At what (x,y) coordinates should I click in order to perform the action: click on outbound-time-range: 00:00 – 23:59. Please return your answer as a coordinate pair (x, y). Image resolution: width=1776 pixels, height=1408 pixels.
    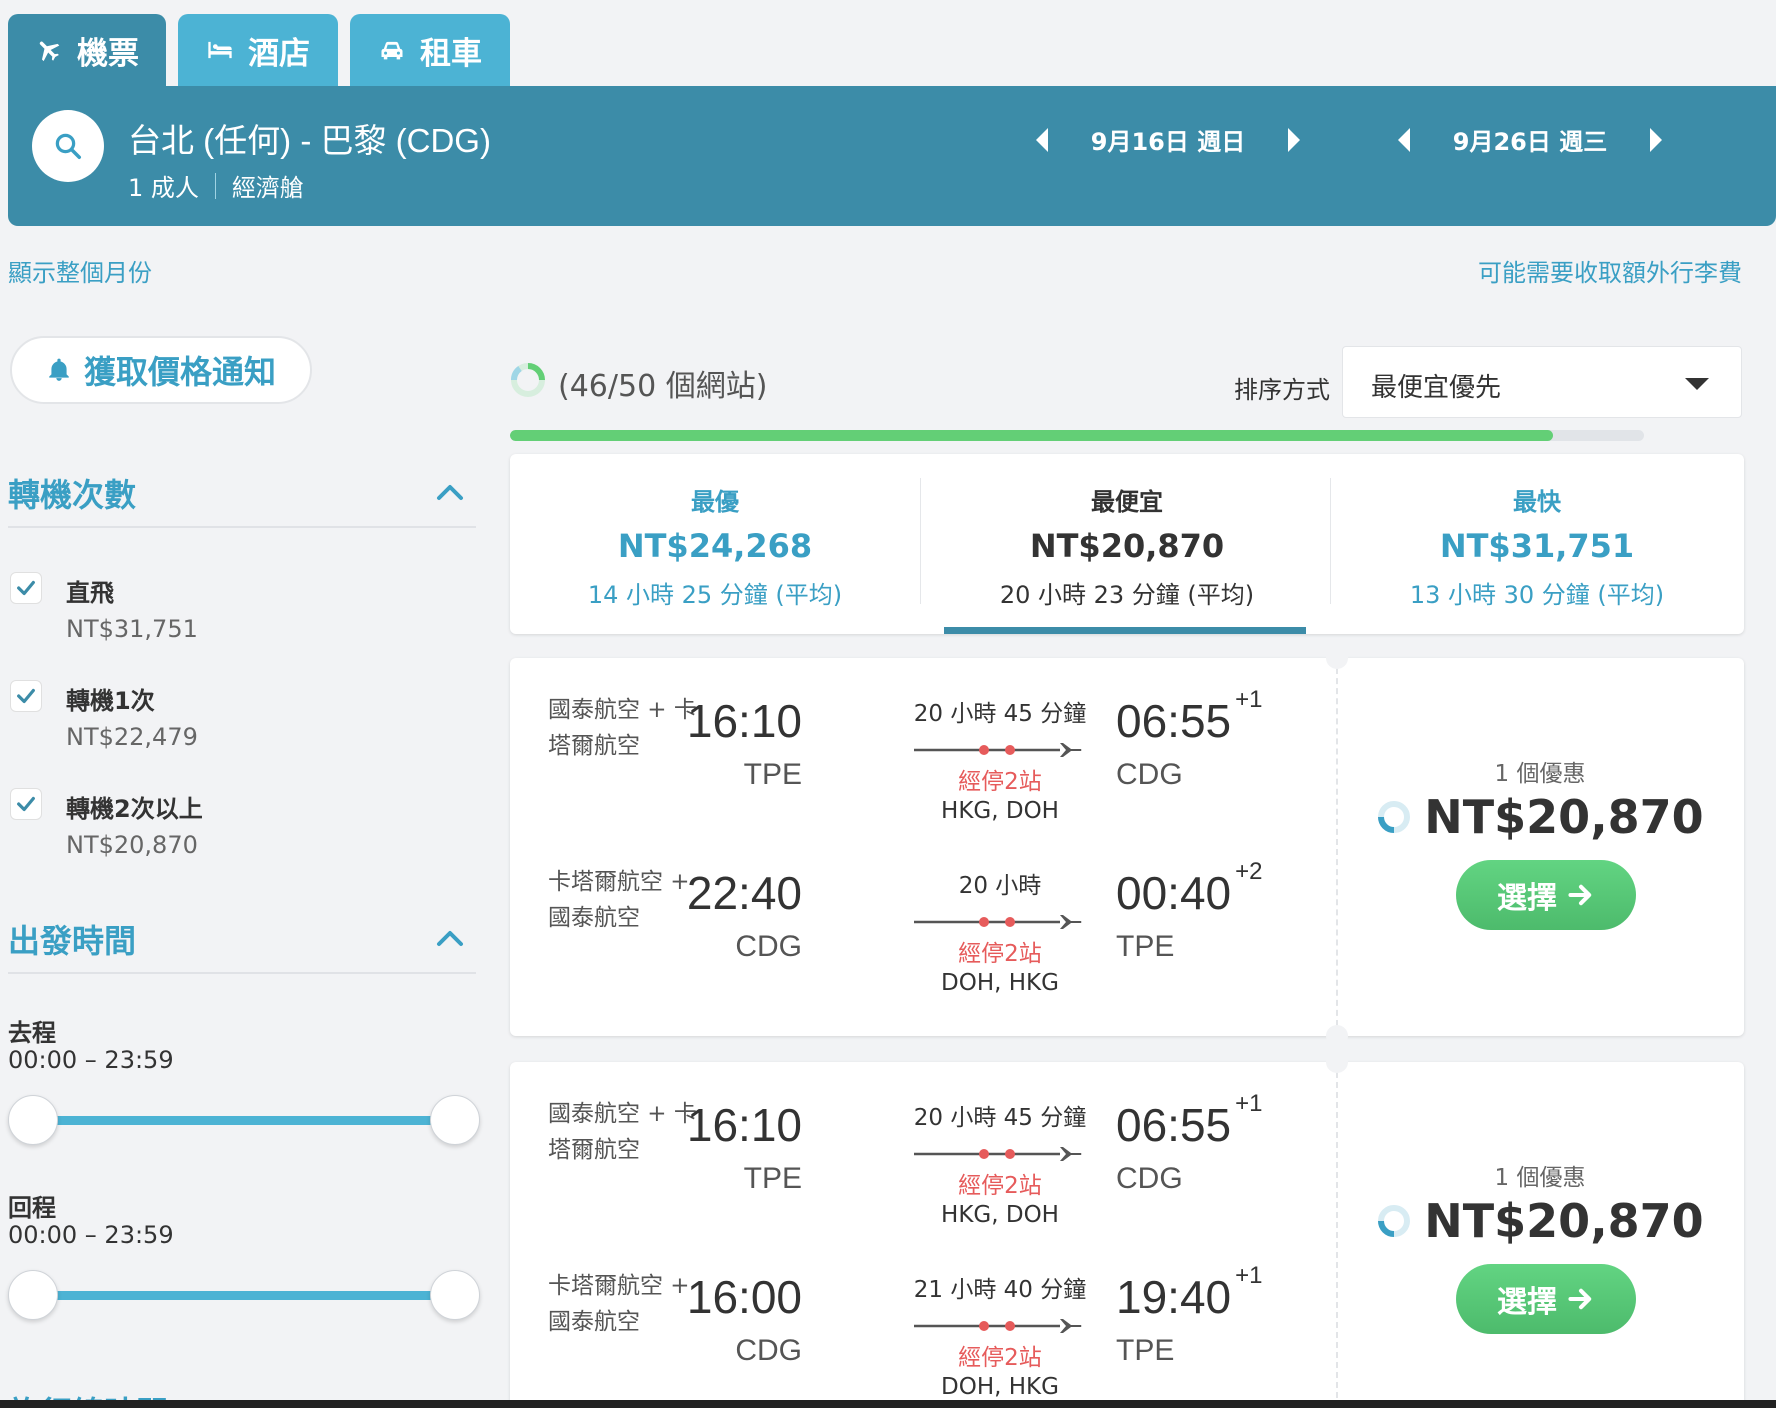
    Looking at the image, I should click on (91, 1060).